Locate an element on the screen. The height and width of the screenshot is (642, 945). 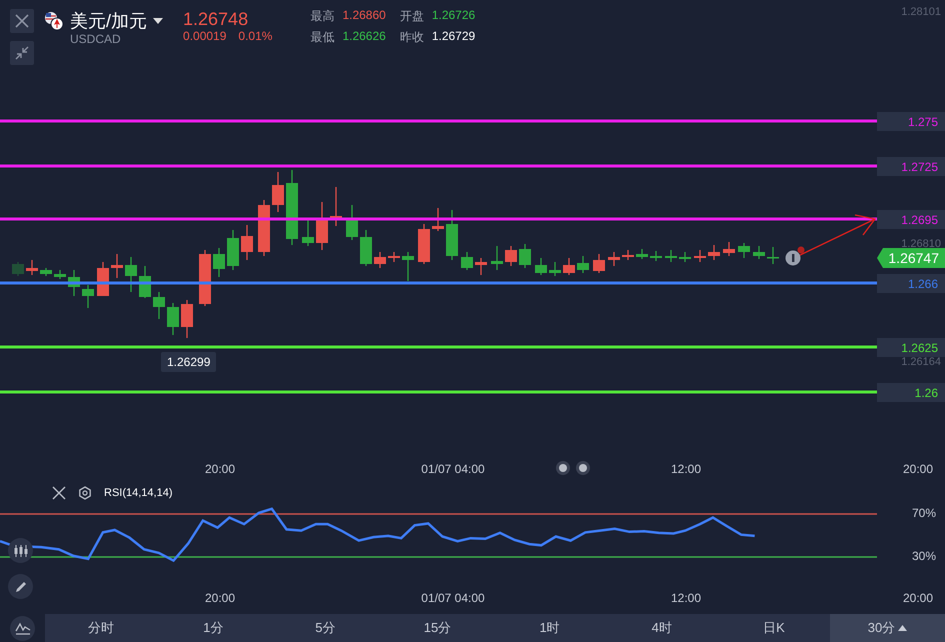
collapse-arrows-icon is located at coordinates (22, 53).